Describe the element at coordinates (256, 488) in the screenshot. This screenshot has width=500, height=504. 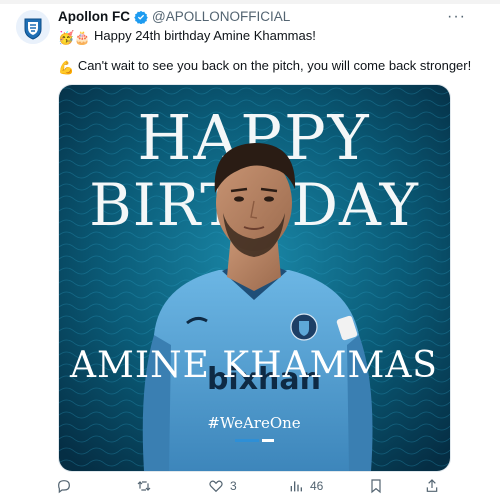
I see `tweet-actions-bar: 3 46` at that location.